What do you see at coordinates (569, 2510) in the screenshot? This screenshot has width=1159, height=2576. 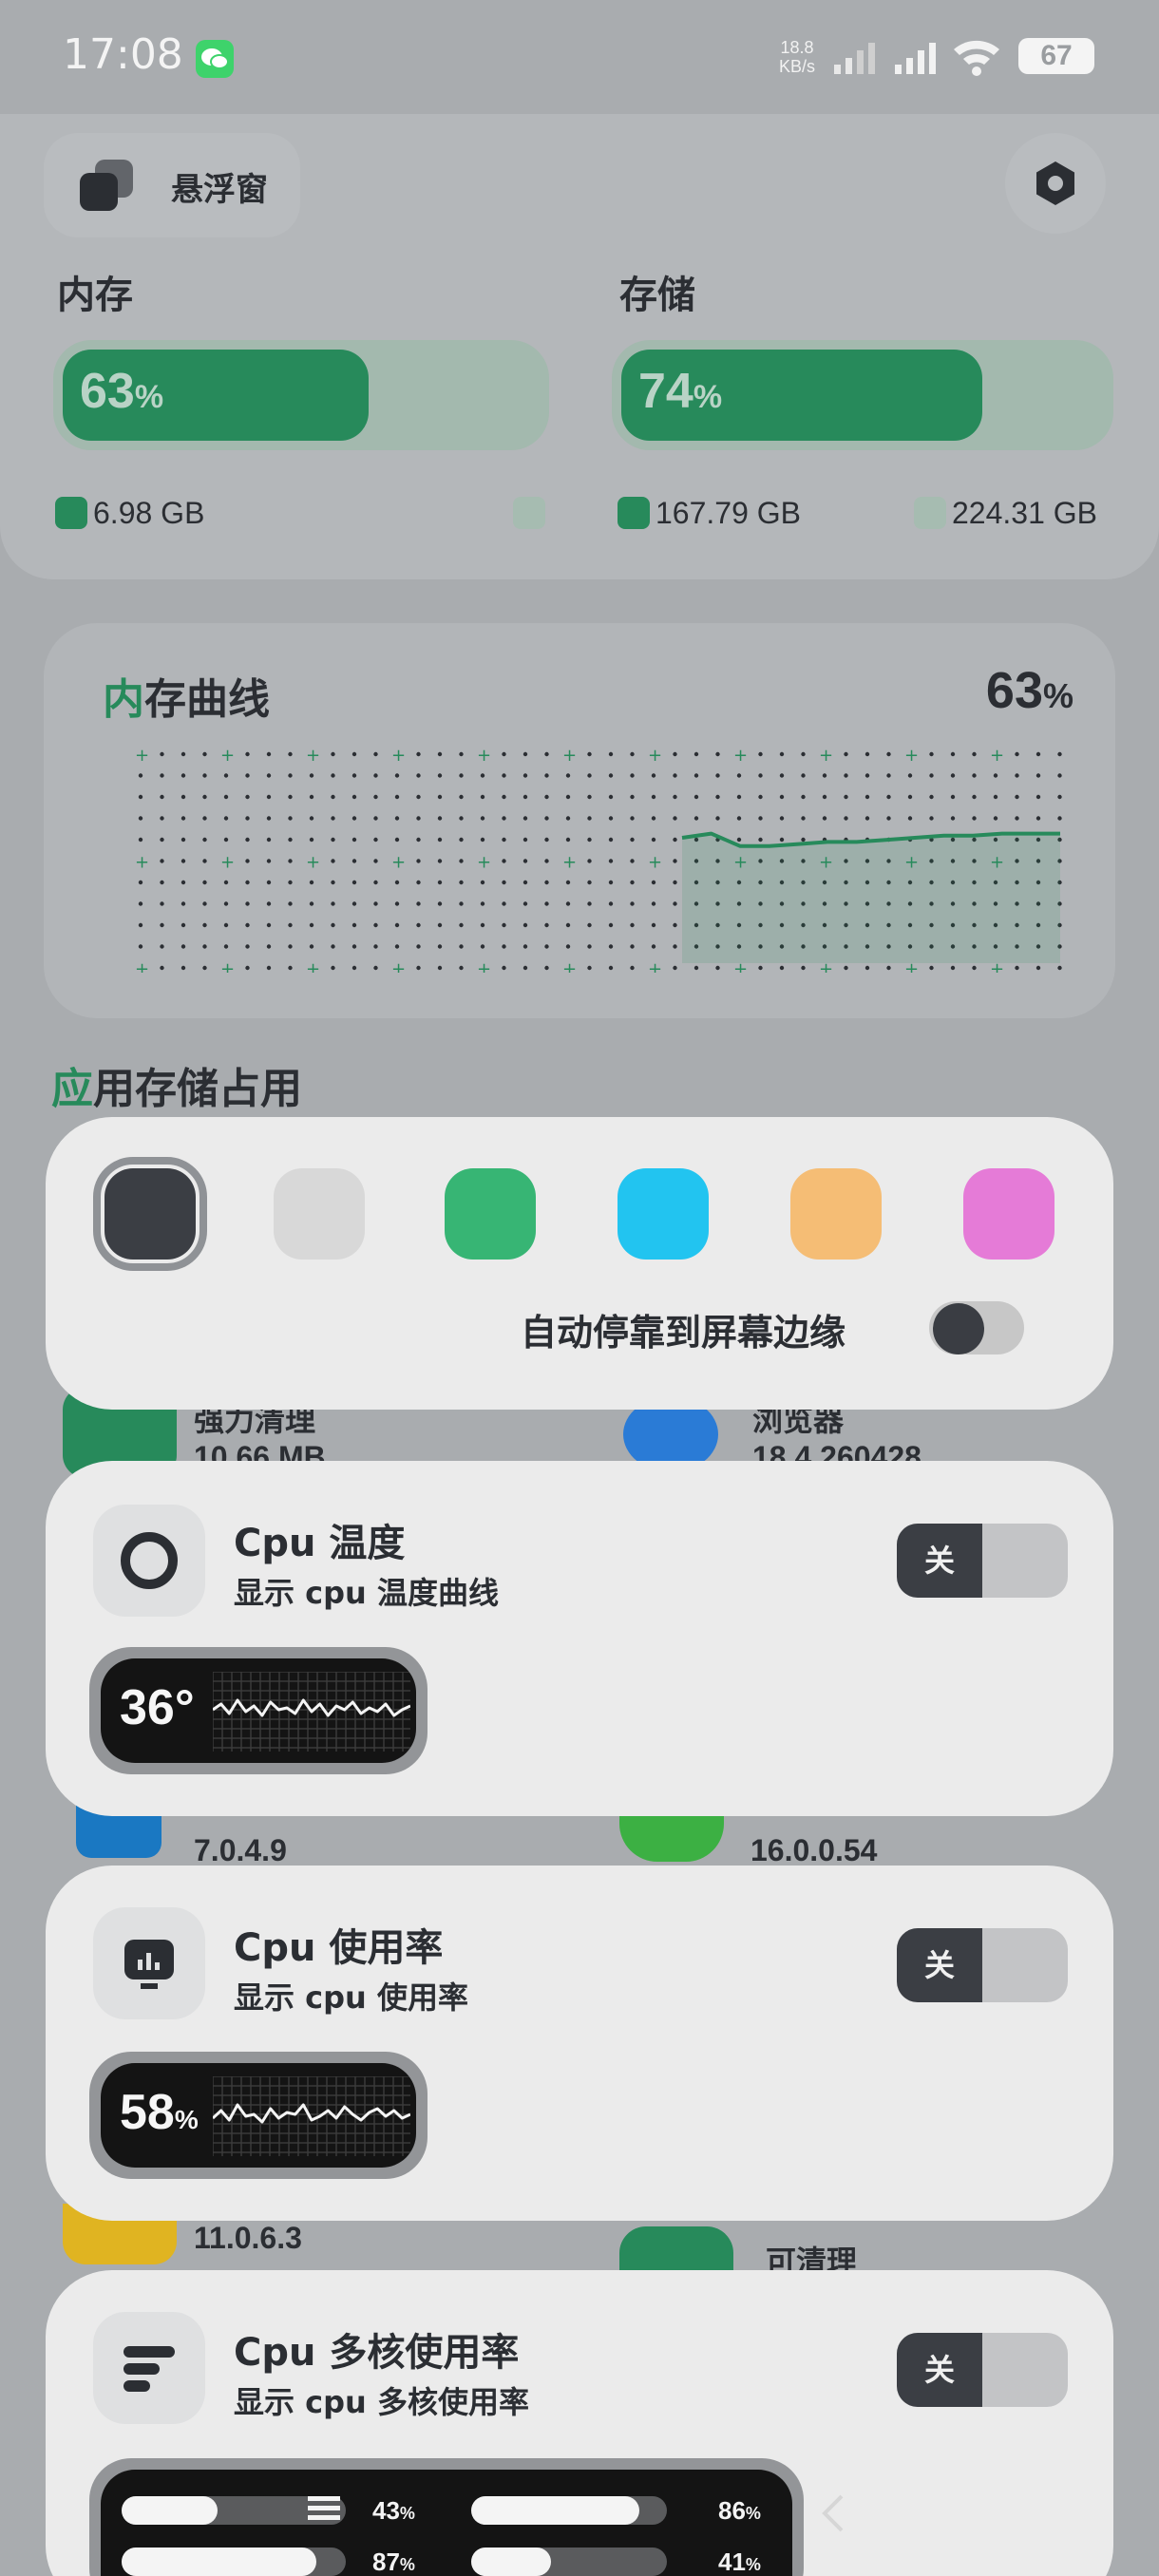 I see `core-bar` at bounding box center [569, 2510].